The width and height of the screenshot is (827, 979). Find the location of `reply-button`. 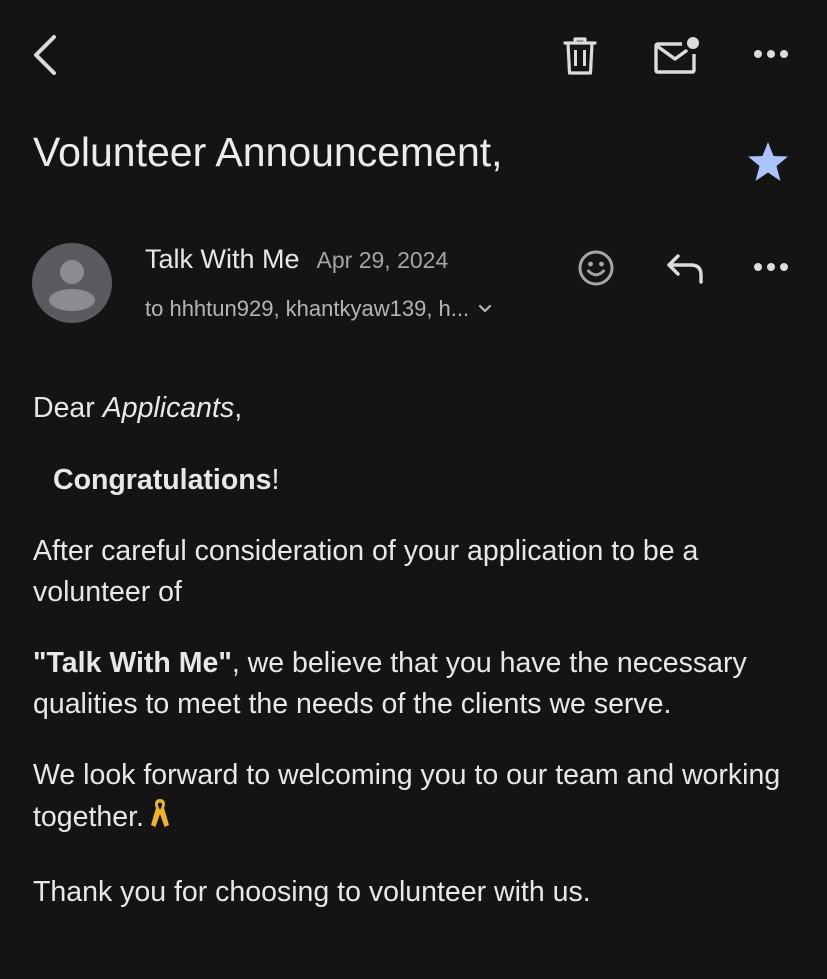

reply-button is located at coordinates (685, 269).